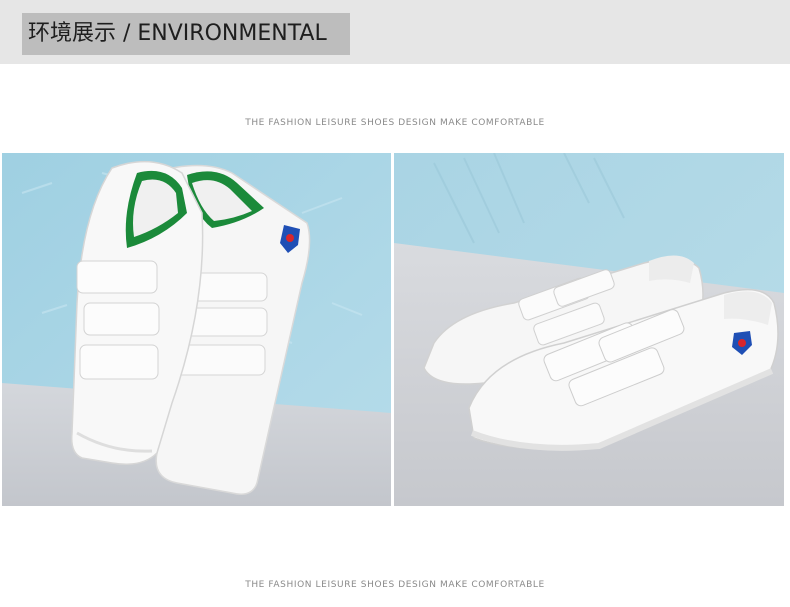 The height and width of the screenshot is (607, 790). Describe the element at coordinates (395, 32) in the screenshot. I see `section-header-band: 环境展示 / ENVIRONMENTAL` at that location.